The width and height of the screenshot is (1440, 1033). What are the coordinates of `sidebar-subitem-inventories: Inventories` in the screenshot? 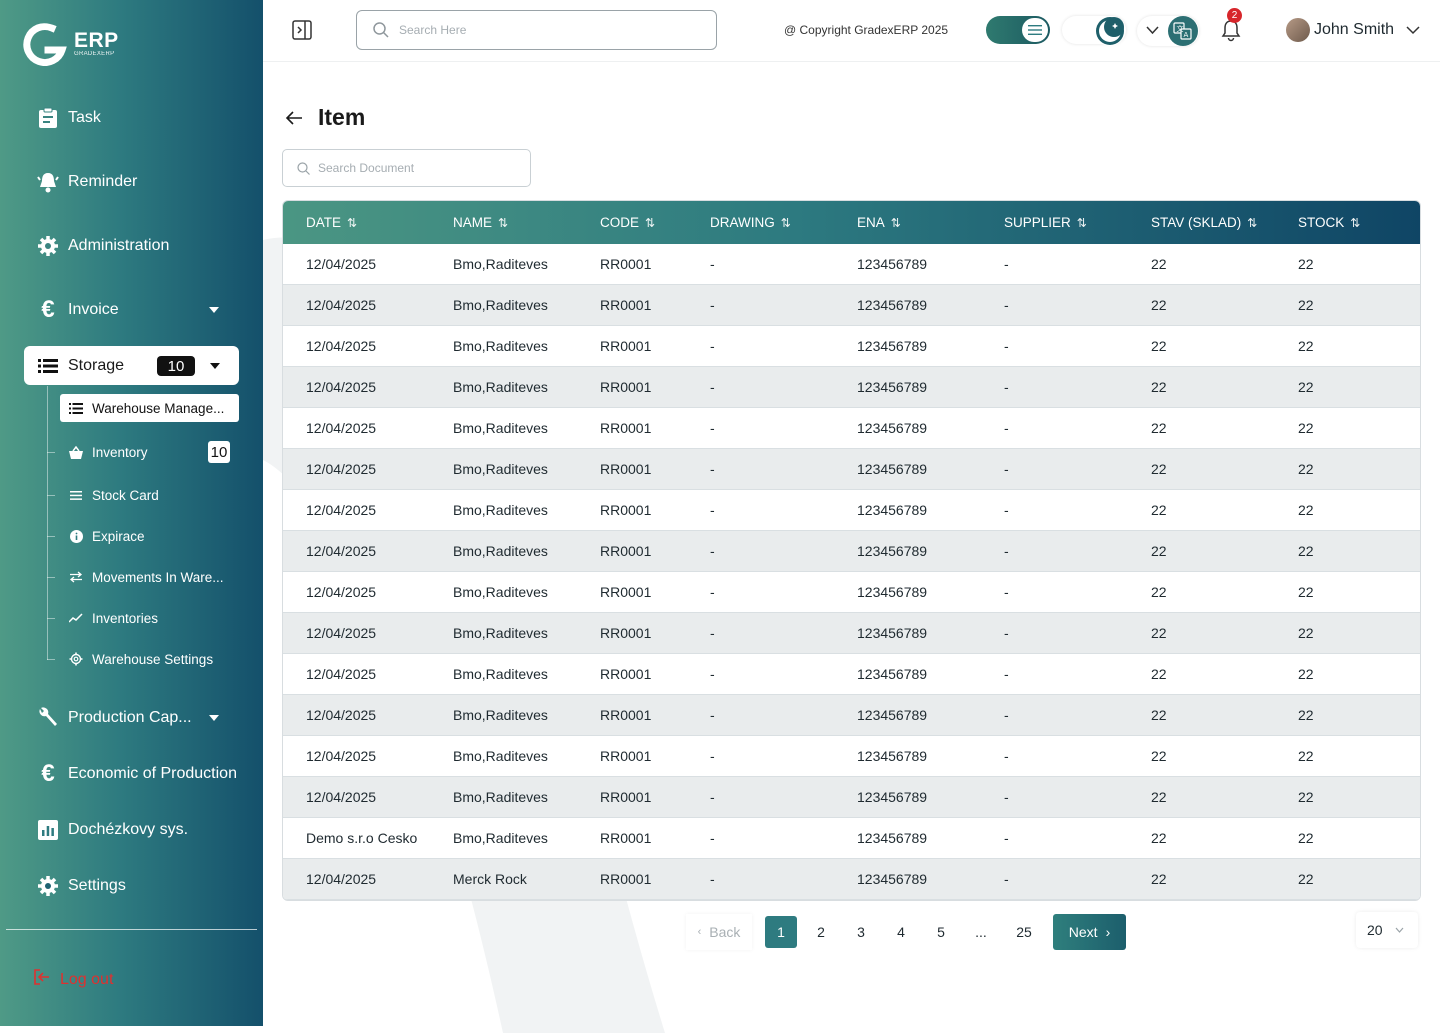 It's located at (109, 618).